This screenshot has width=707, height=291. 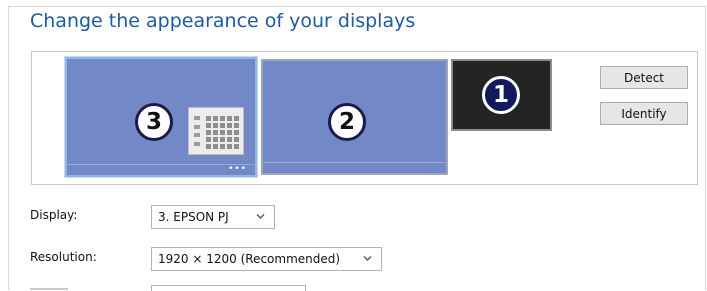 What do you see at coordinates (197, 131) in the screenshot?
I see `keypad-side-keys` at bounding box center [197, 131].